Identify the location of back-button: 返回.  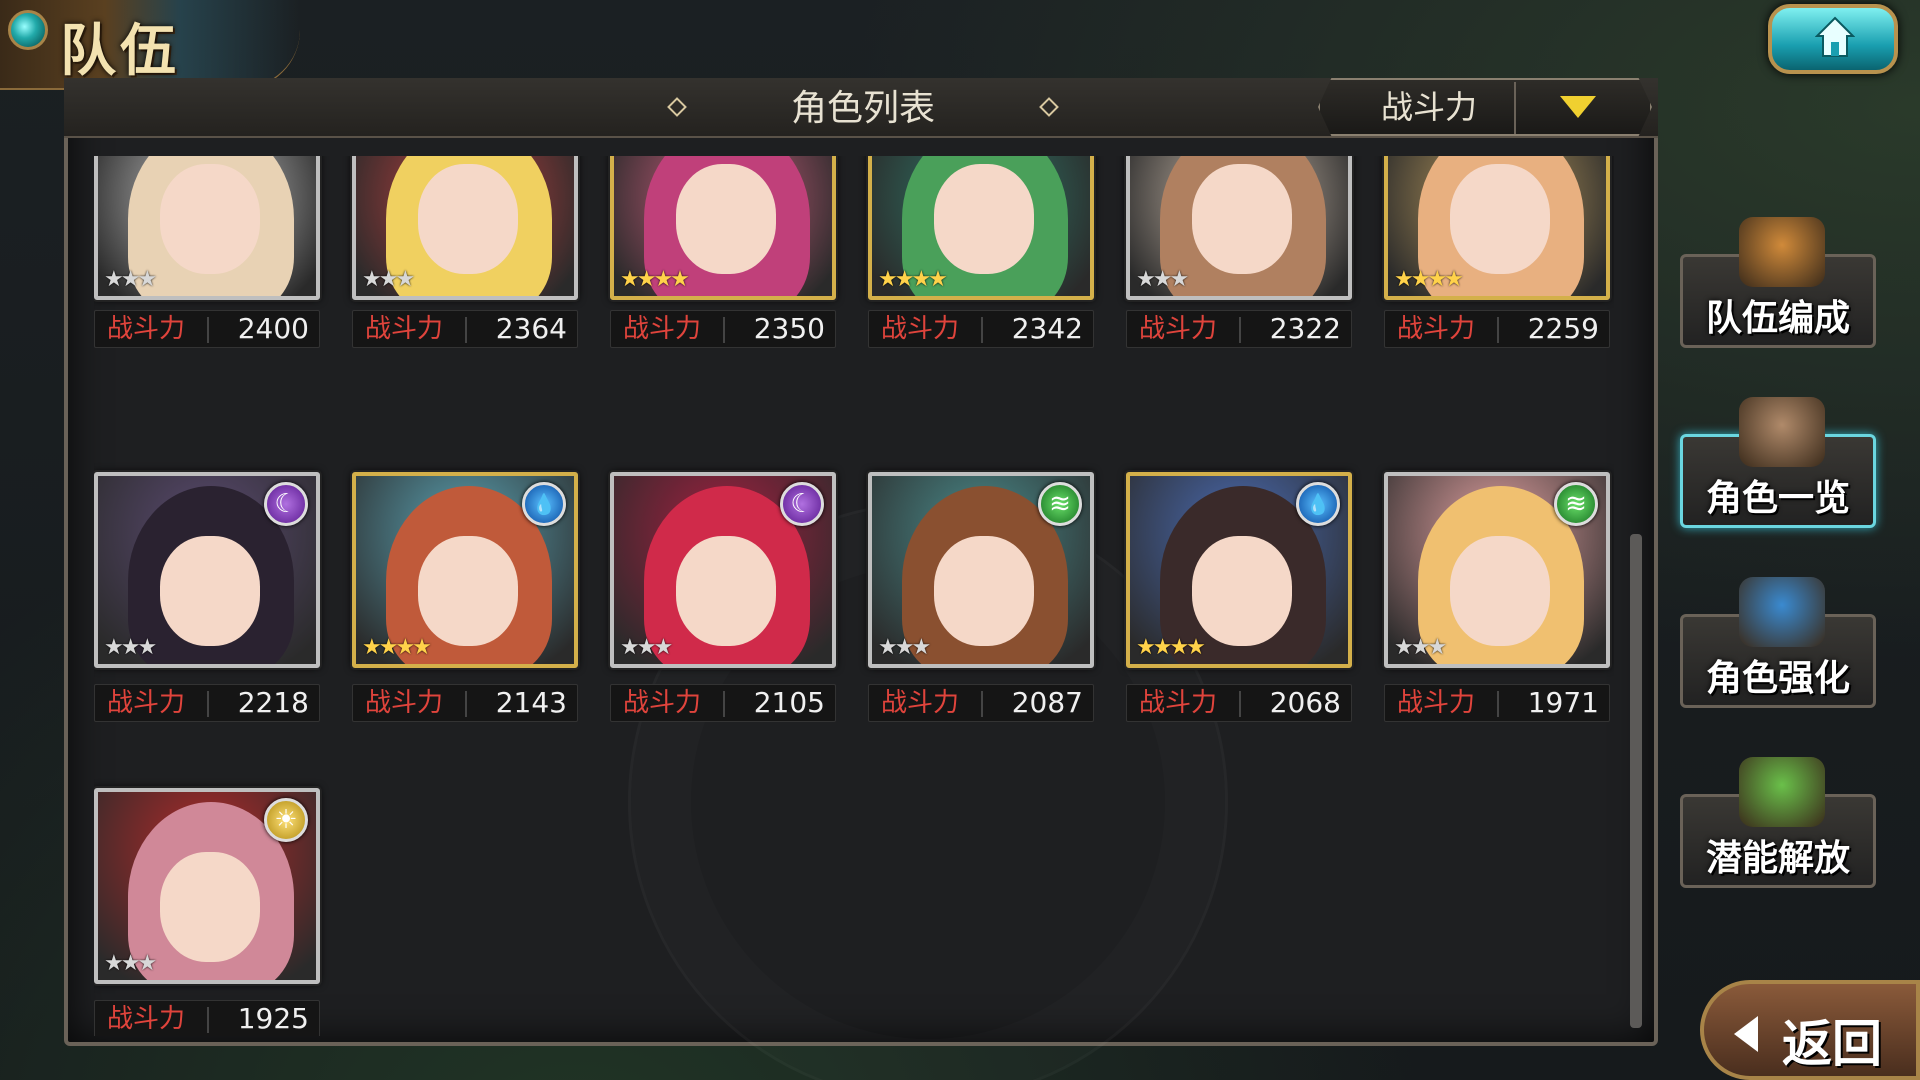
(1810, 1030).